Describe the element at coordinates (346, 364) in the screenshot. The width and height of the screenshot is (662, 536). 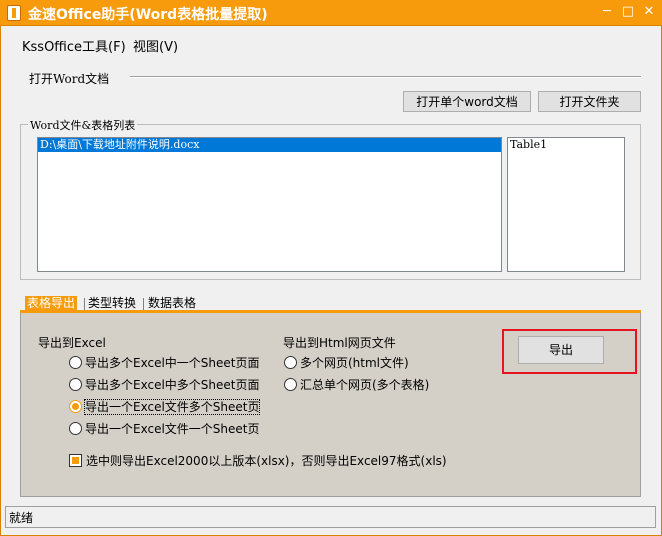
I see `radio-multi-html: 多个网页(html文件)` at that location.